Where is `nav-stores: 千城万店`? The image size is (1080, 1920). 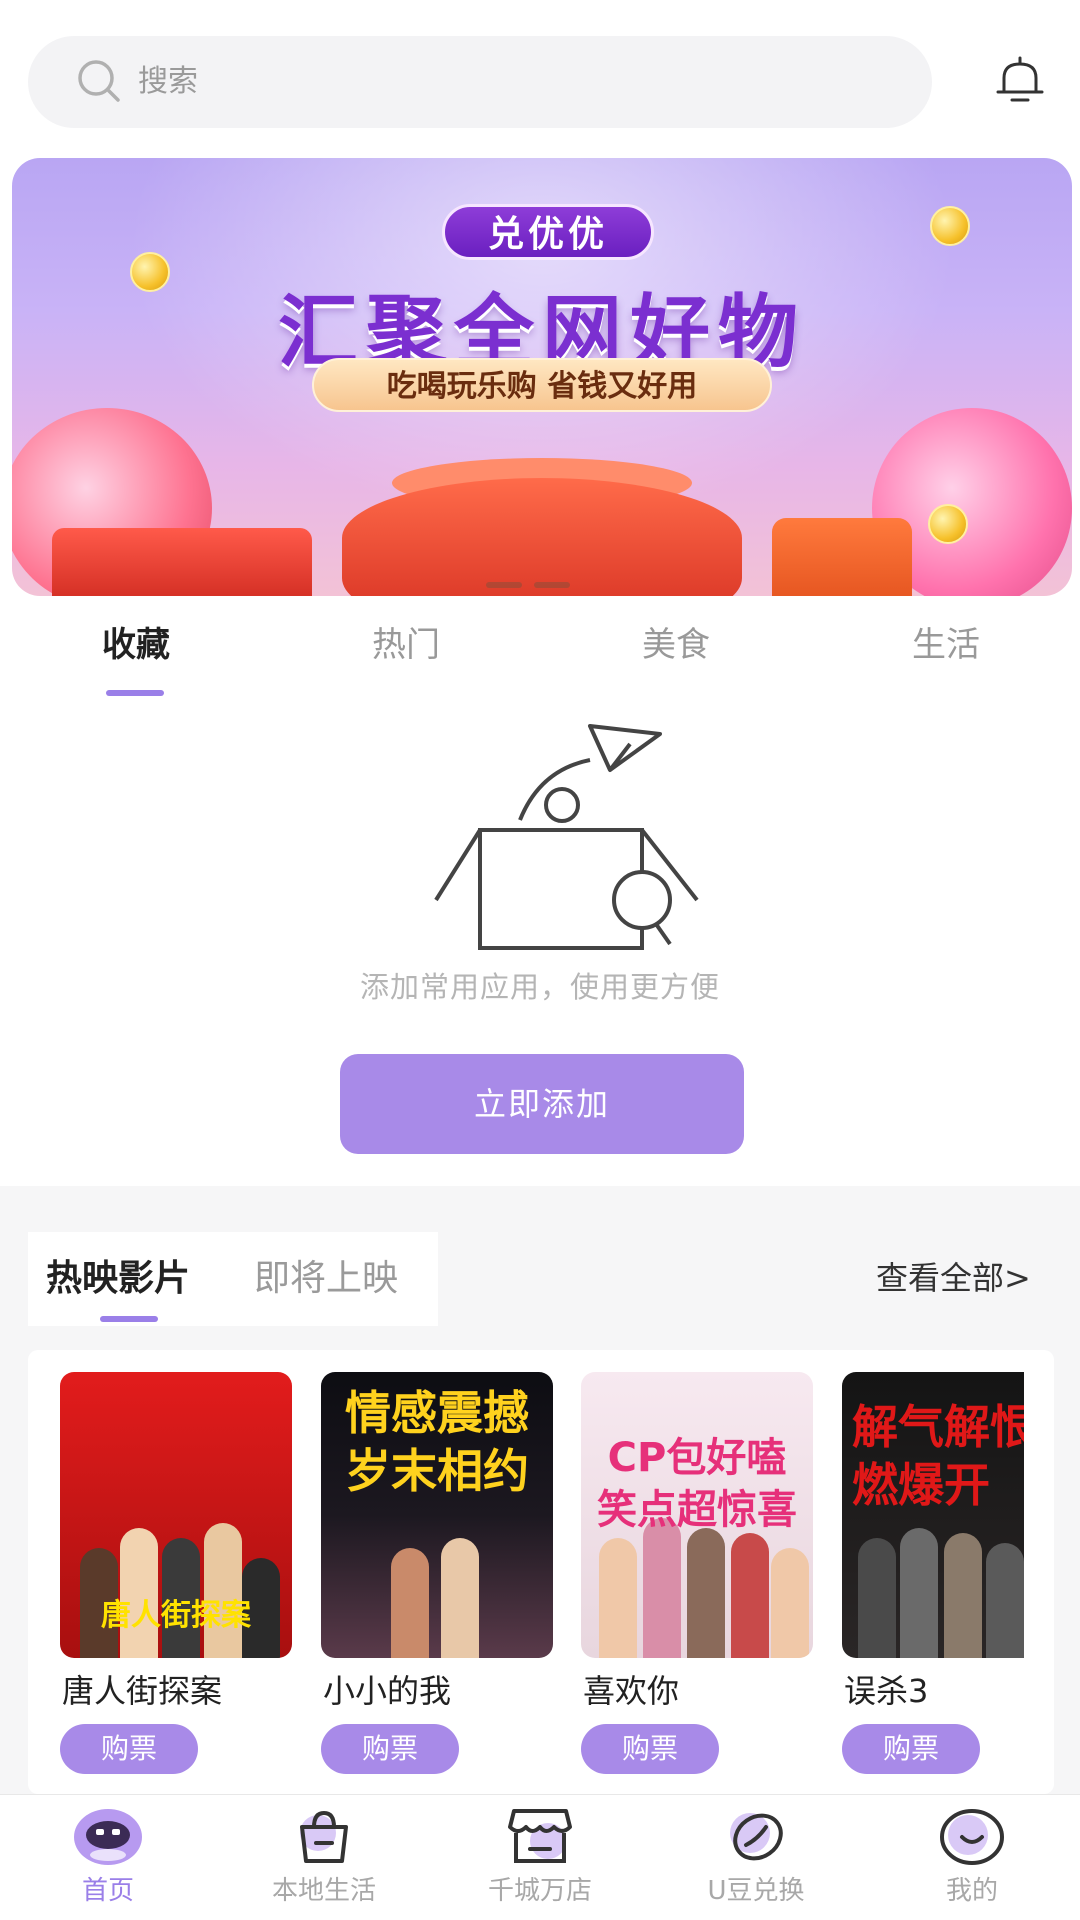
nav-stores: 千城万店 is located at coordinates (540, 1860).